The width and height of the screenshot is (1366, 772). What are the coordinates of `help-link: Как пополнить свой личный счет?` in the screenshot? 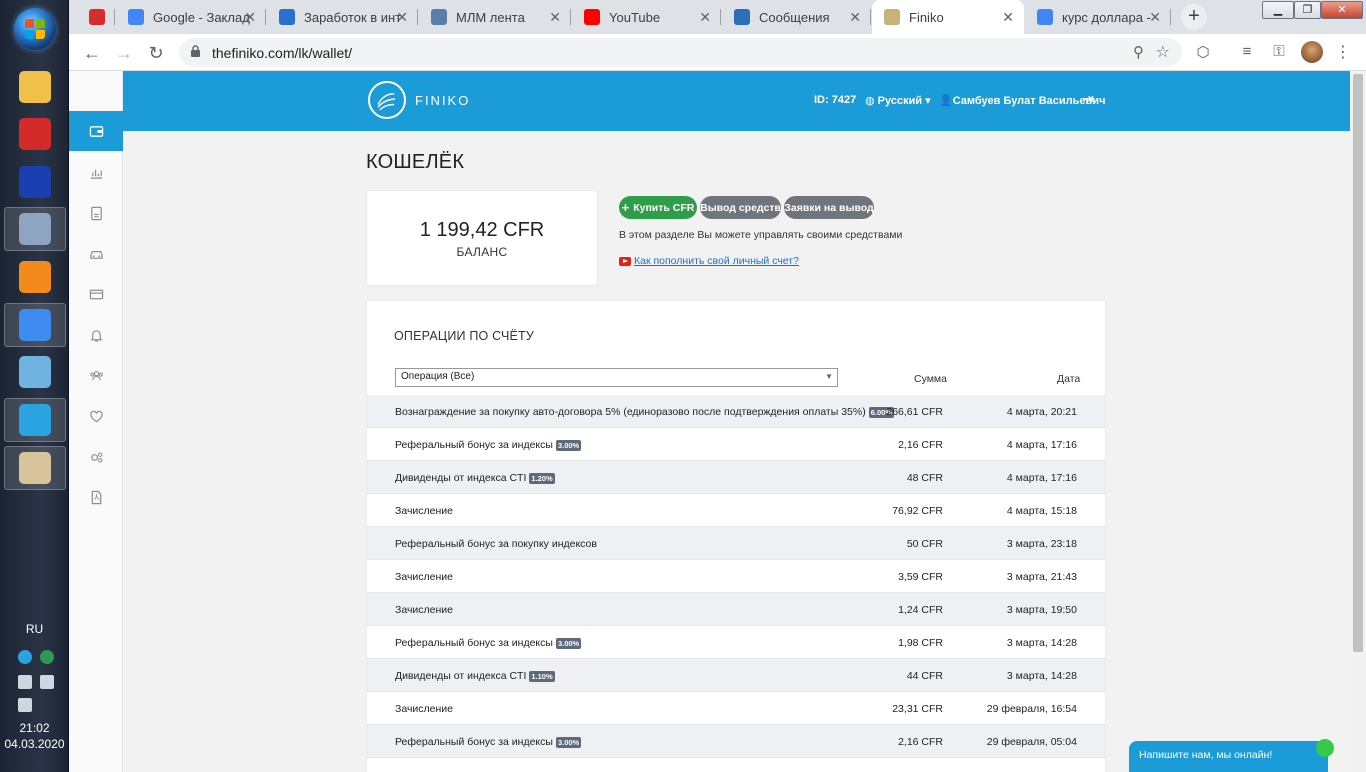 It's located at (709, 261).